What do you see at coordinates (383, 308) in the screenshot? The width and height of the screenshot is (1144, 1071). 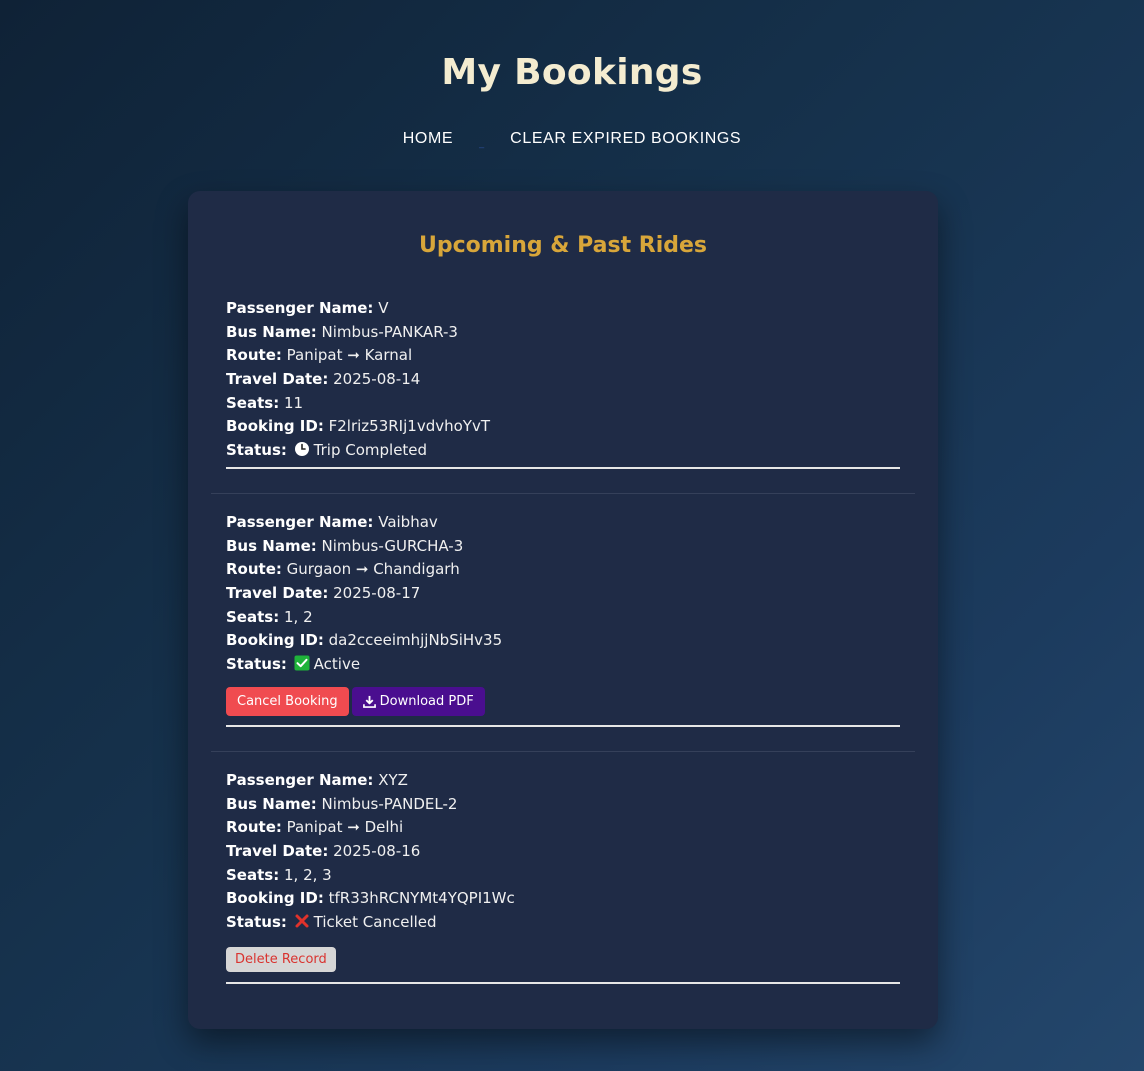 I see `passenger-value: V` at bounding box center [383, 308].